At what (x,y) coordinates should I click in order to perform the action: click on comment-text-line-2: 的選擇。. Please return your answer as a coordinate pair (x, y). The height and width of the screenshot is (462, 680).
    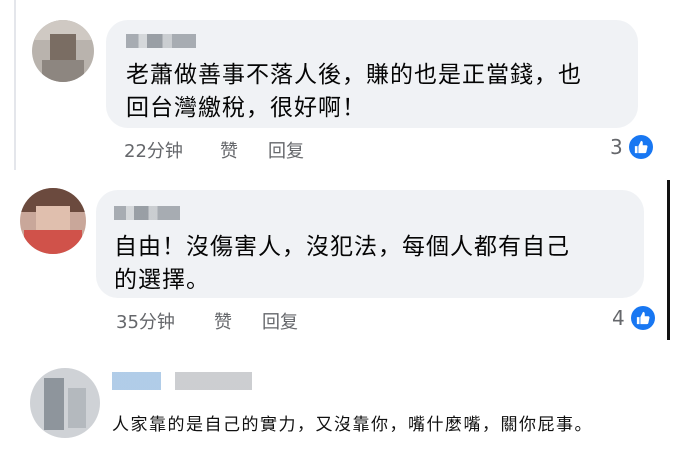
    Looking at the image, I should click on (162, 280).